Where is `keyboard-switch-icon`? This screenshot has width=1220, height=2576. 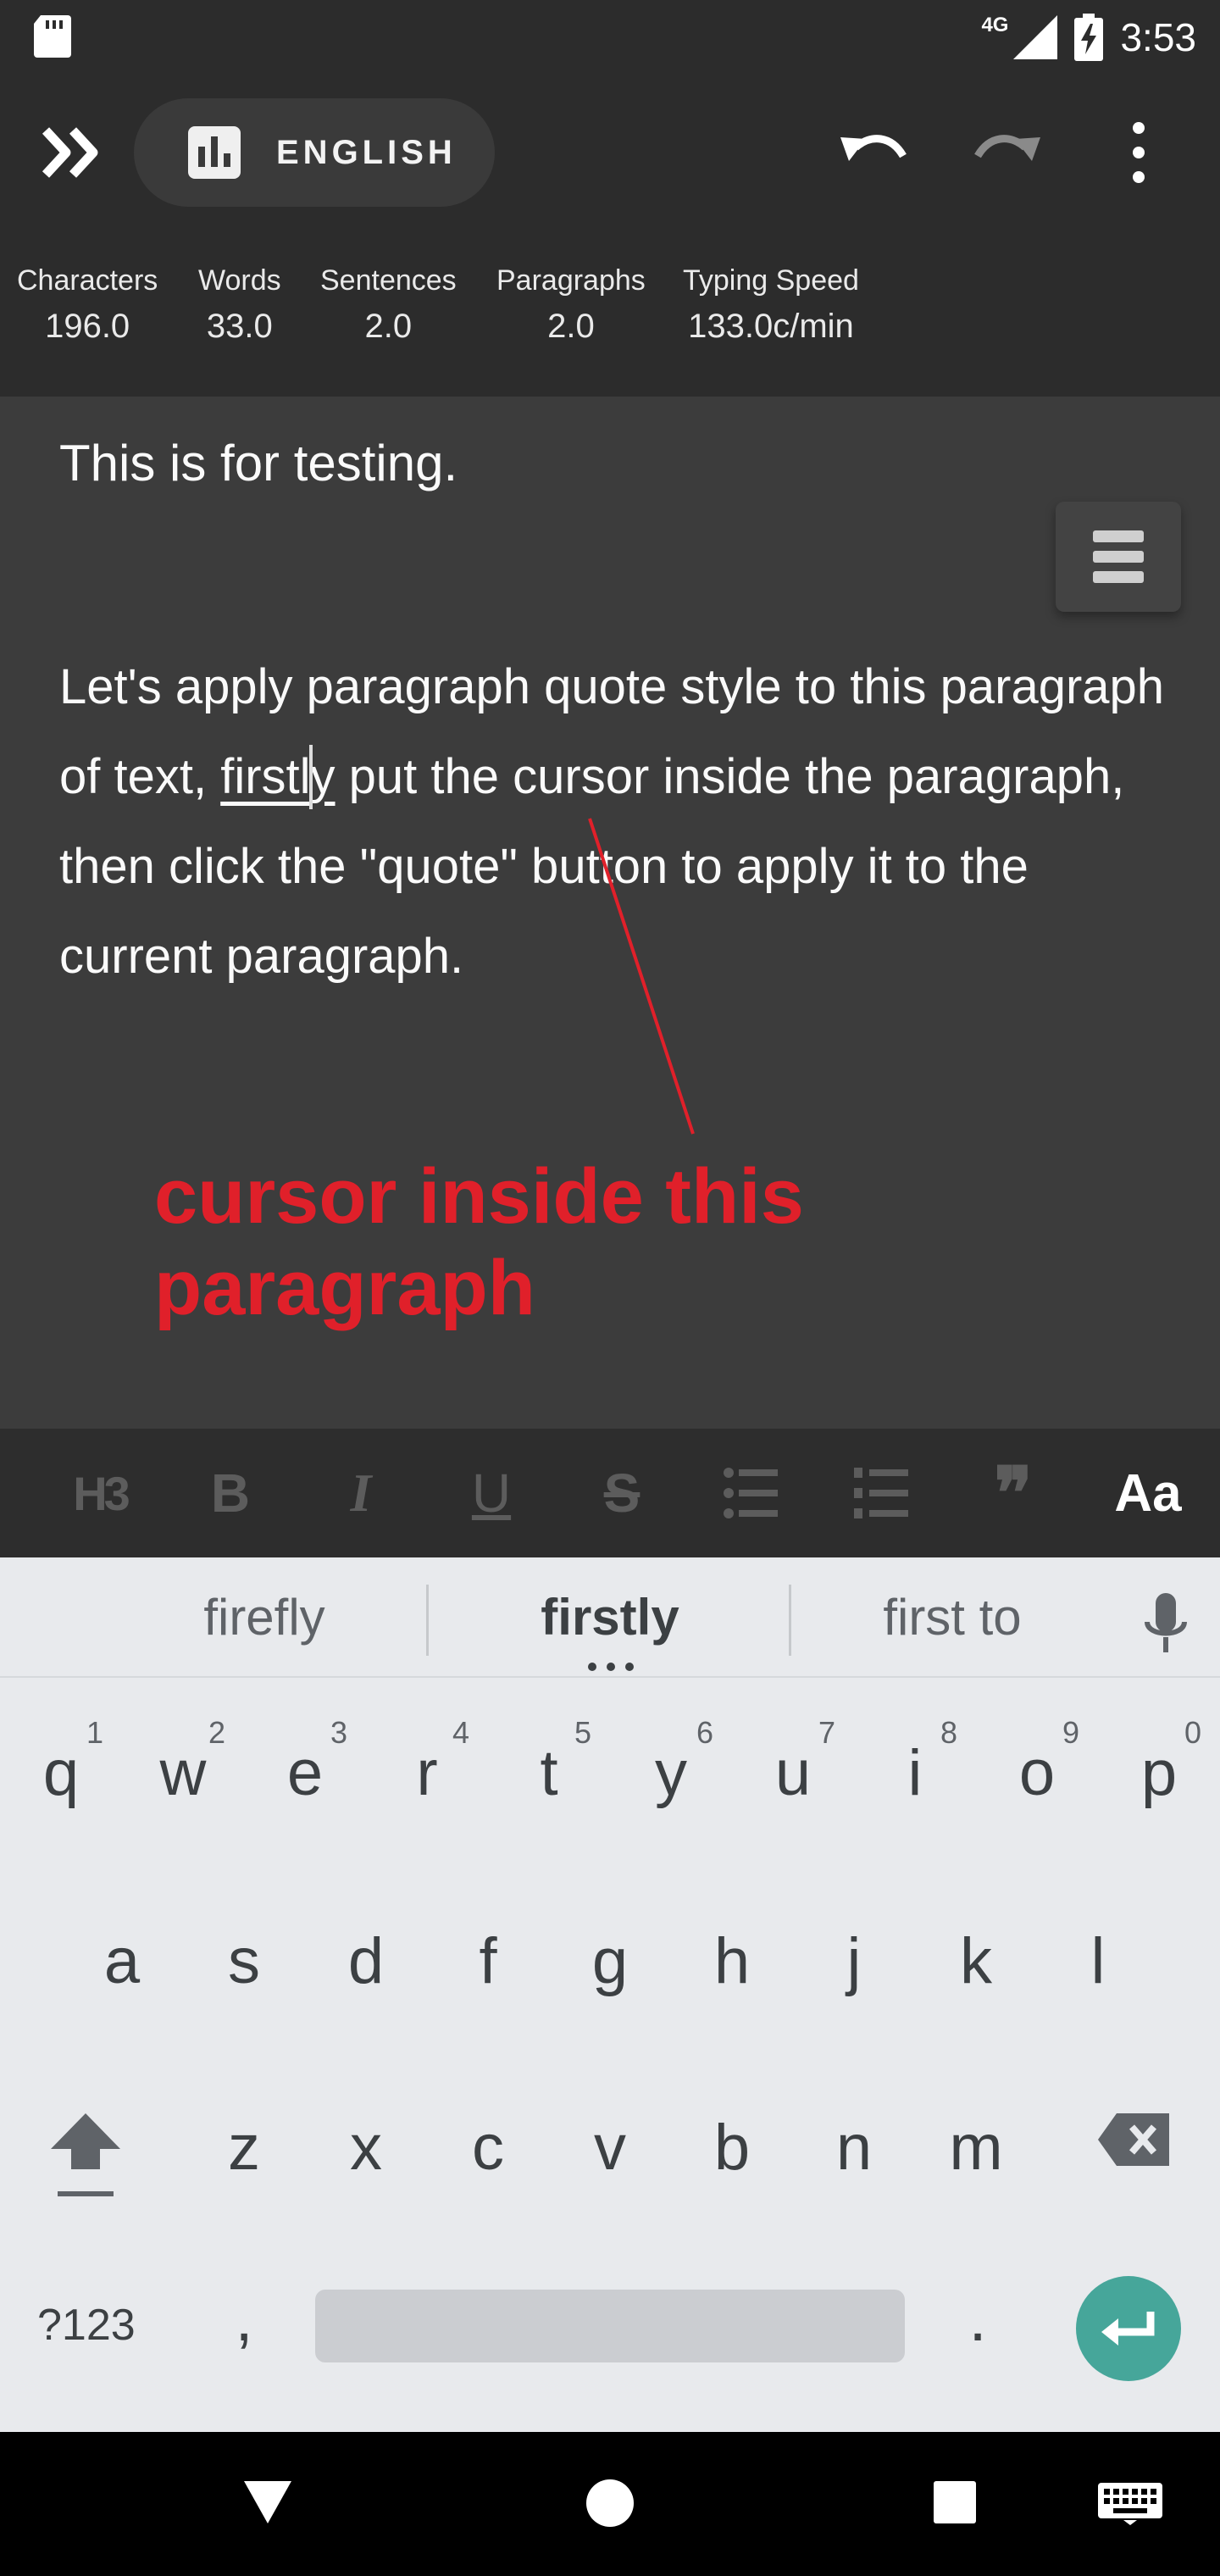 keyboard-switch-icon is located at coordinates (1130, 2504).